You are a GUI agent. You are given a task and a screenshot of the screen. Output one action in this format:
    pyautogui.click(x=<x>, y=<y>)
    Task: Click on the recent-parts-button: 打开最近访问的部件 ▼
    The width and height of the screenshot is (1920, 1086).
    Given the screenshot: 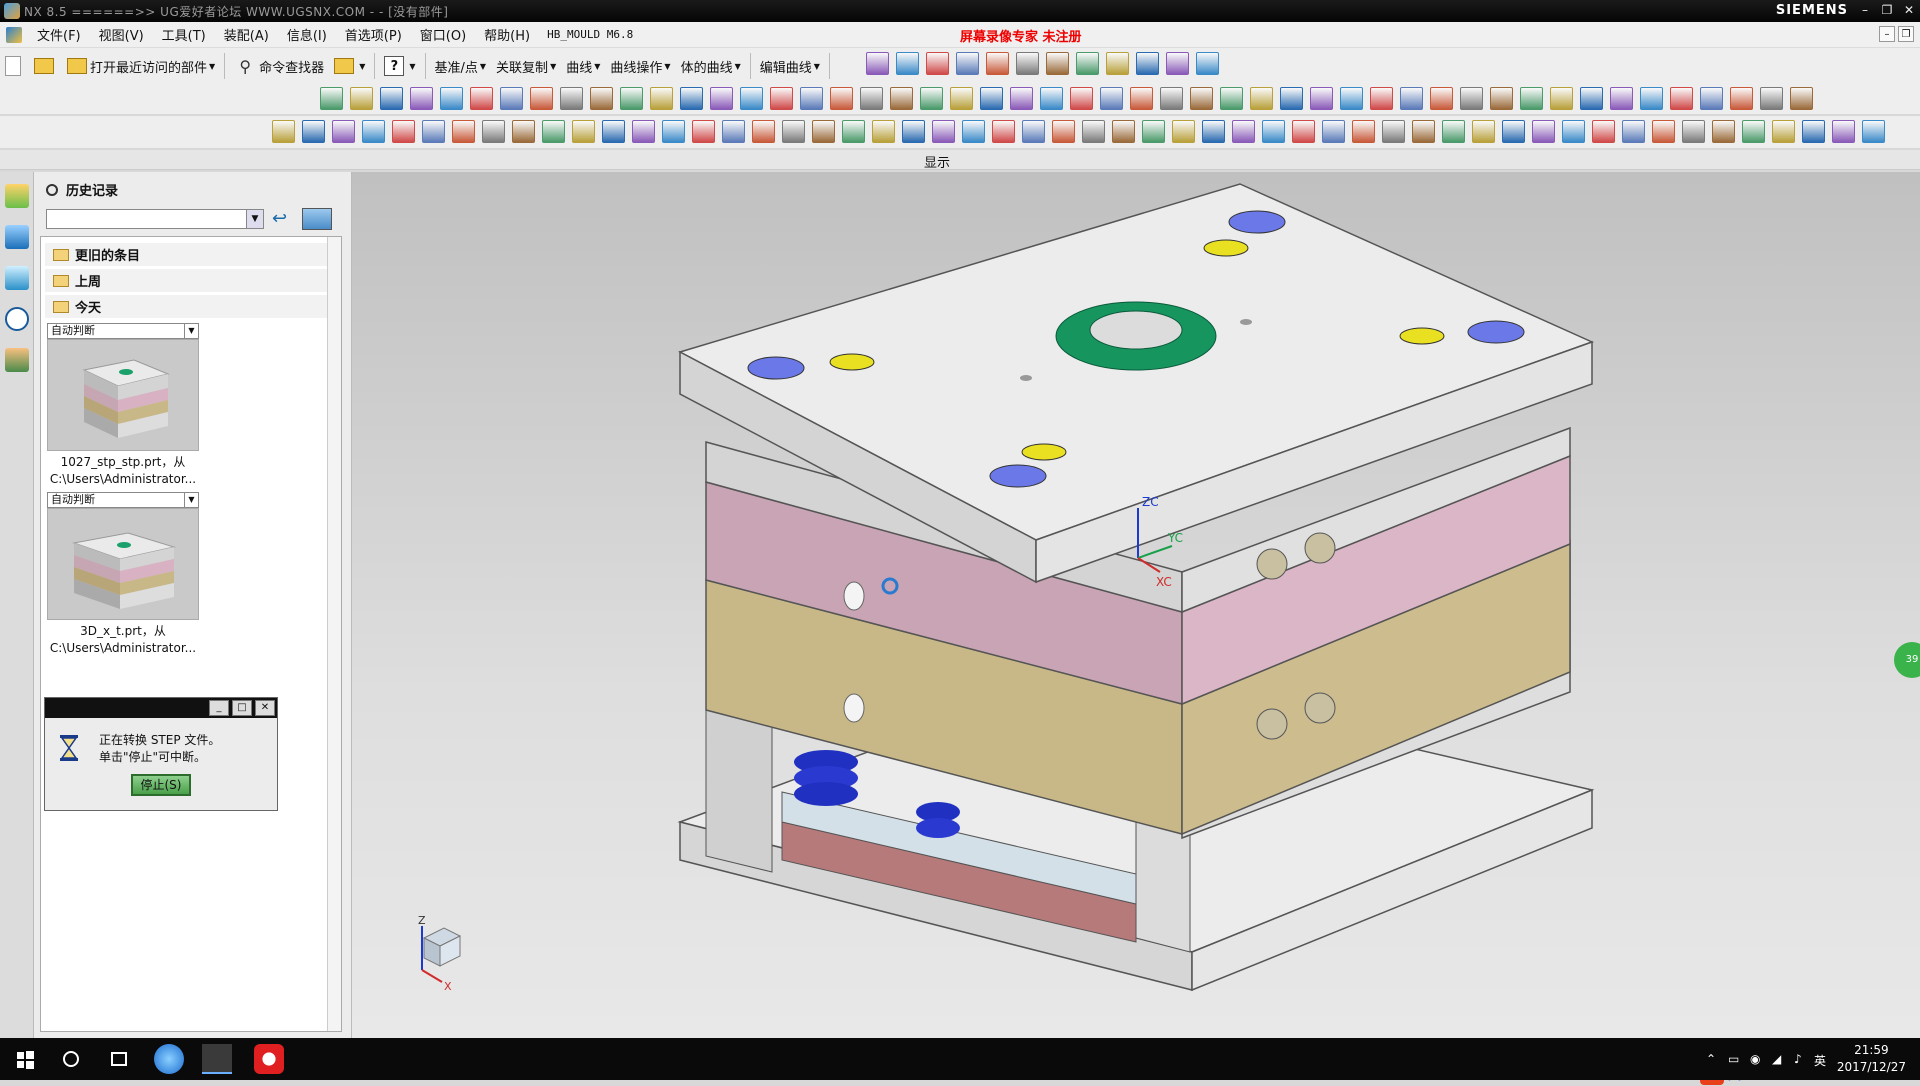 What is the action you would take?
    pyautogui.click(x=141, y=66)
    